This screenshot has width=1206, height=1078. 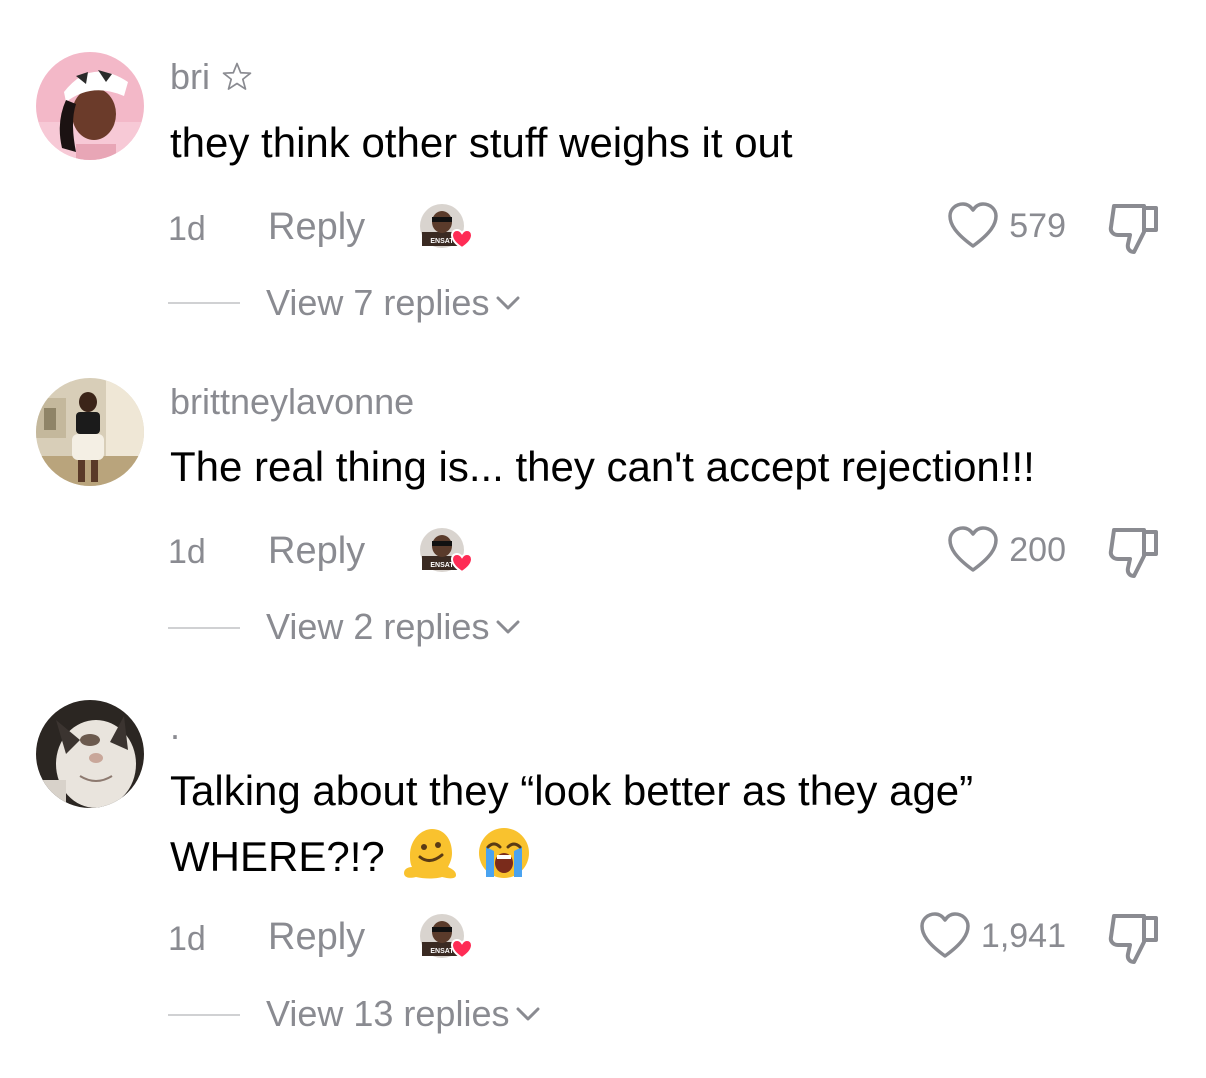 I want to click on username: brittneylavonne, so click(x=292, y=402).